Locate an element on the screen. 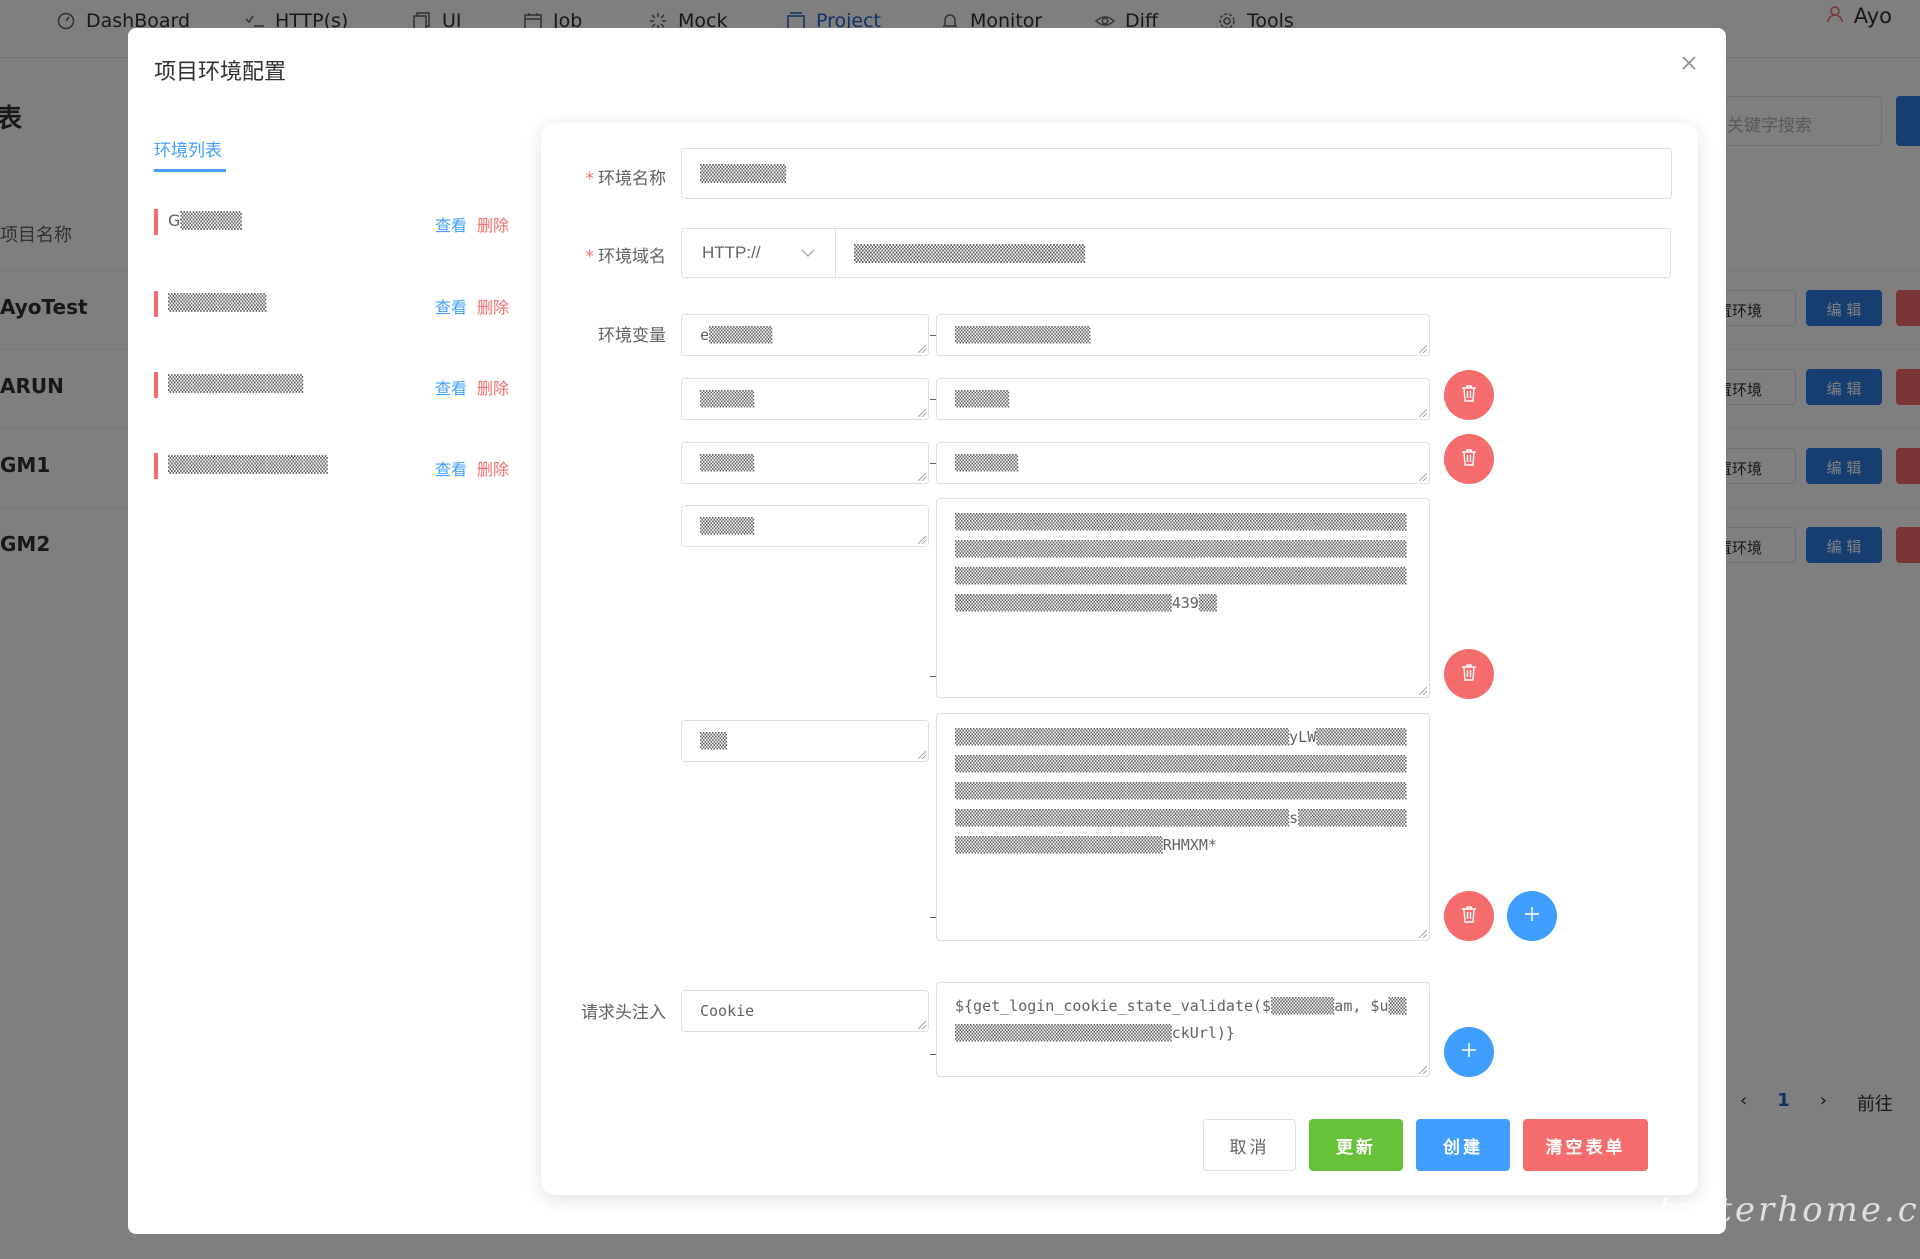  env-var-value-input: ▒▒▒▒▒▒▒▒▒▒▒▒▒▒▒ is located at coordinates (1183, 335).